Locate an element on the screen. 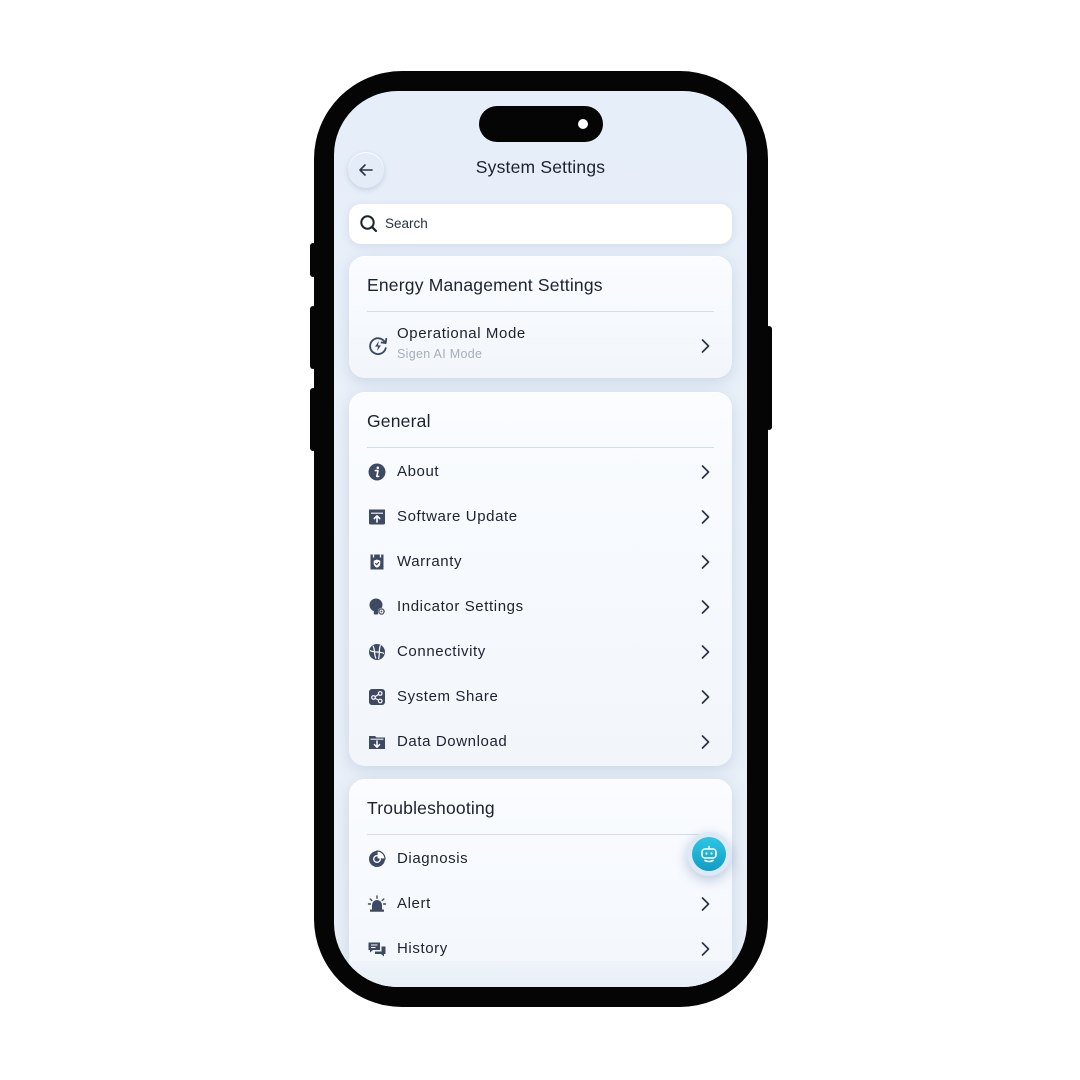 The image size is (1080, 1080). settings-row-connectivity: Connectivity is located at coordinates (540, 652).